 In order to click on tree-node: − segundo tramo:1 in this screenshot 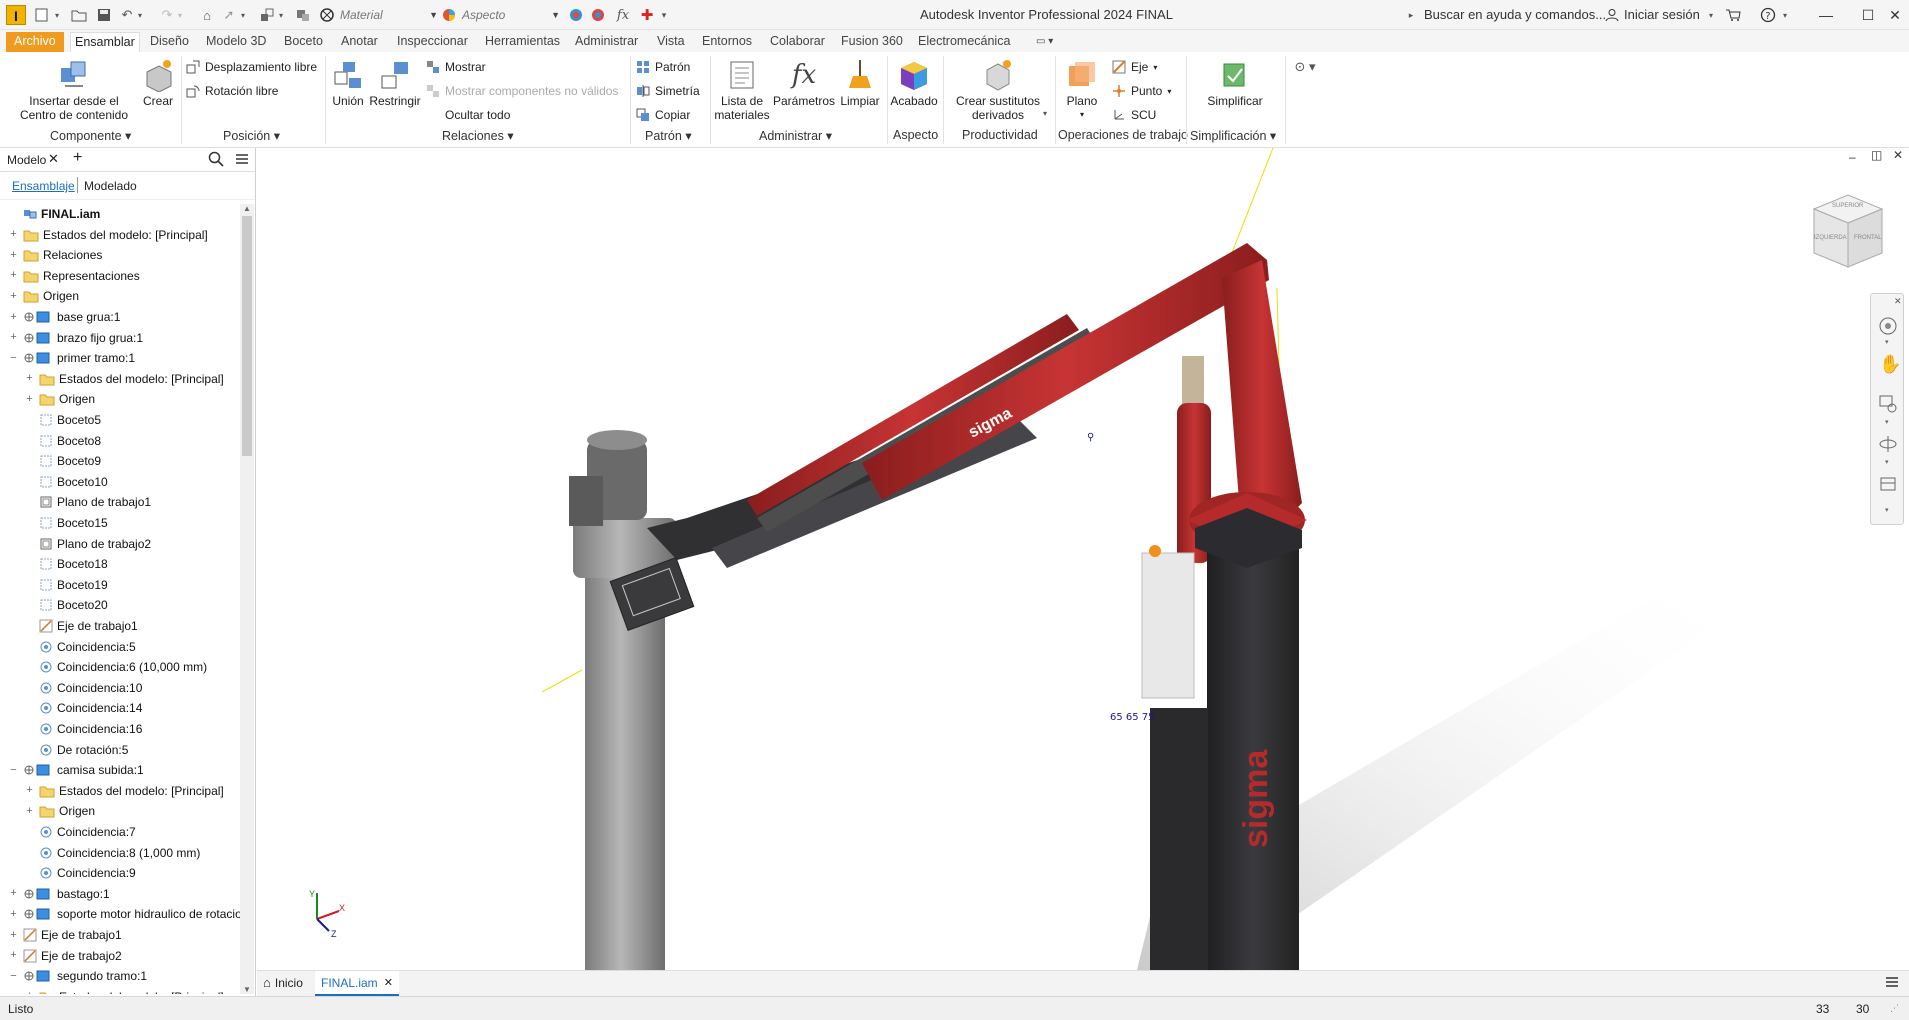, I will do `click(77, 976)`.